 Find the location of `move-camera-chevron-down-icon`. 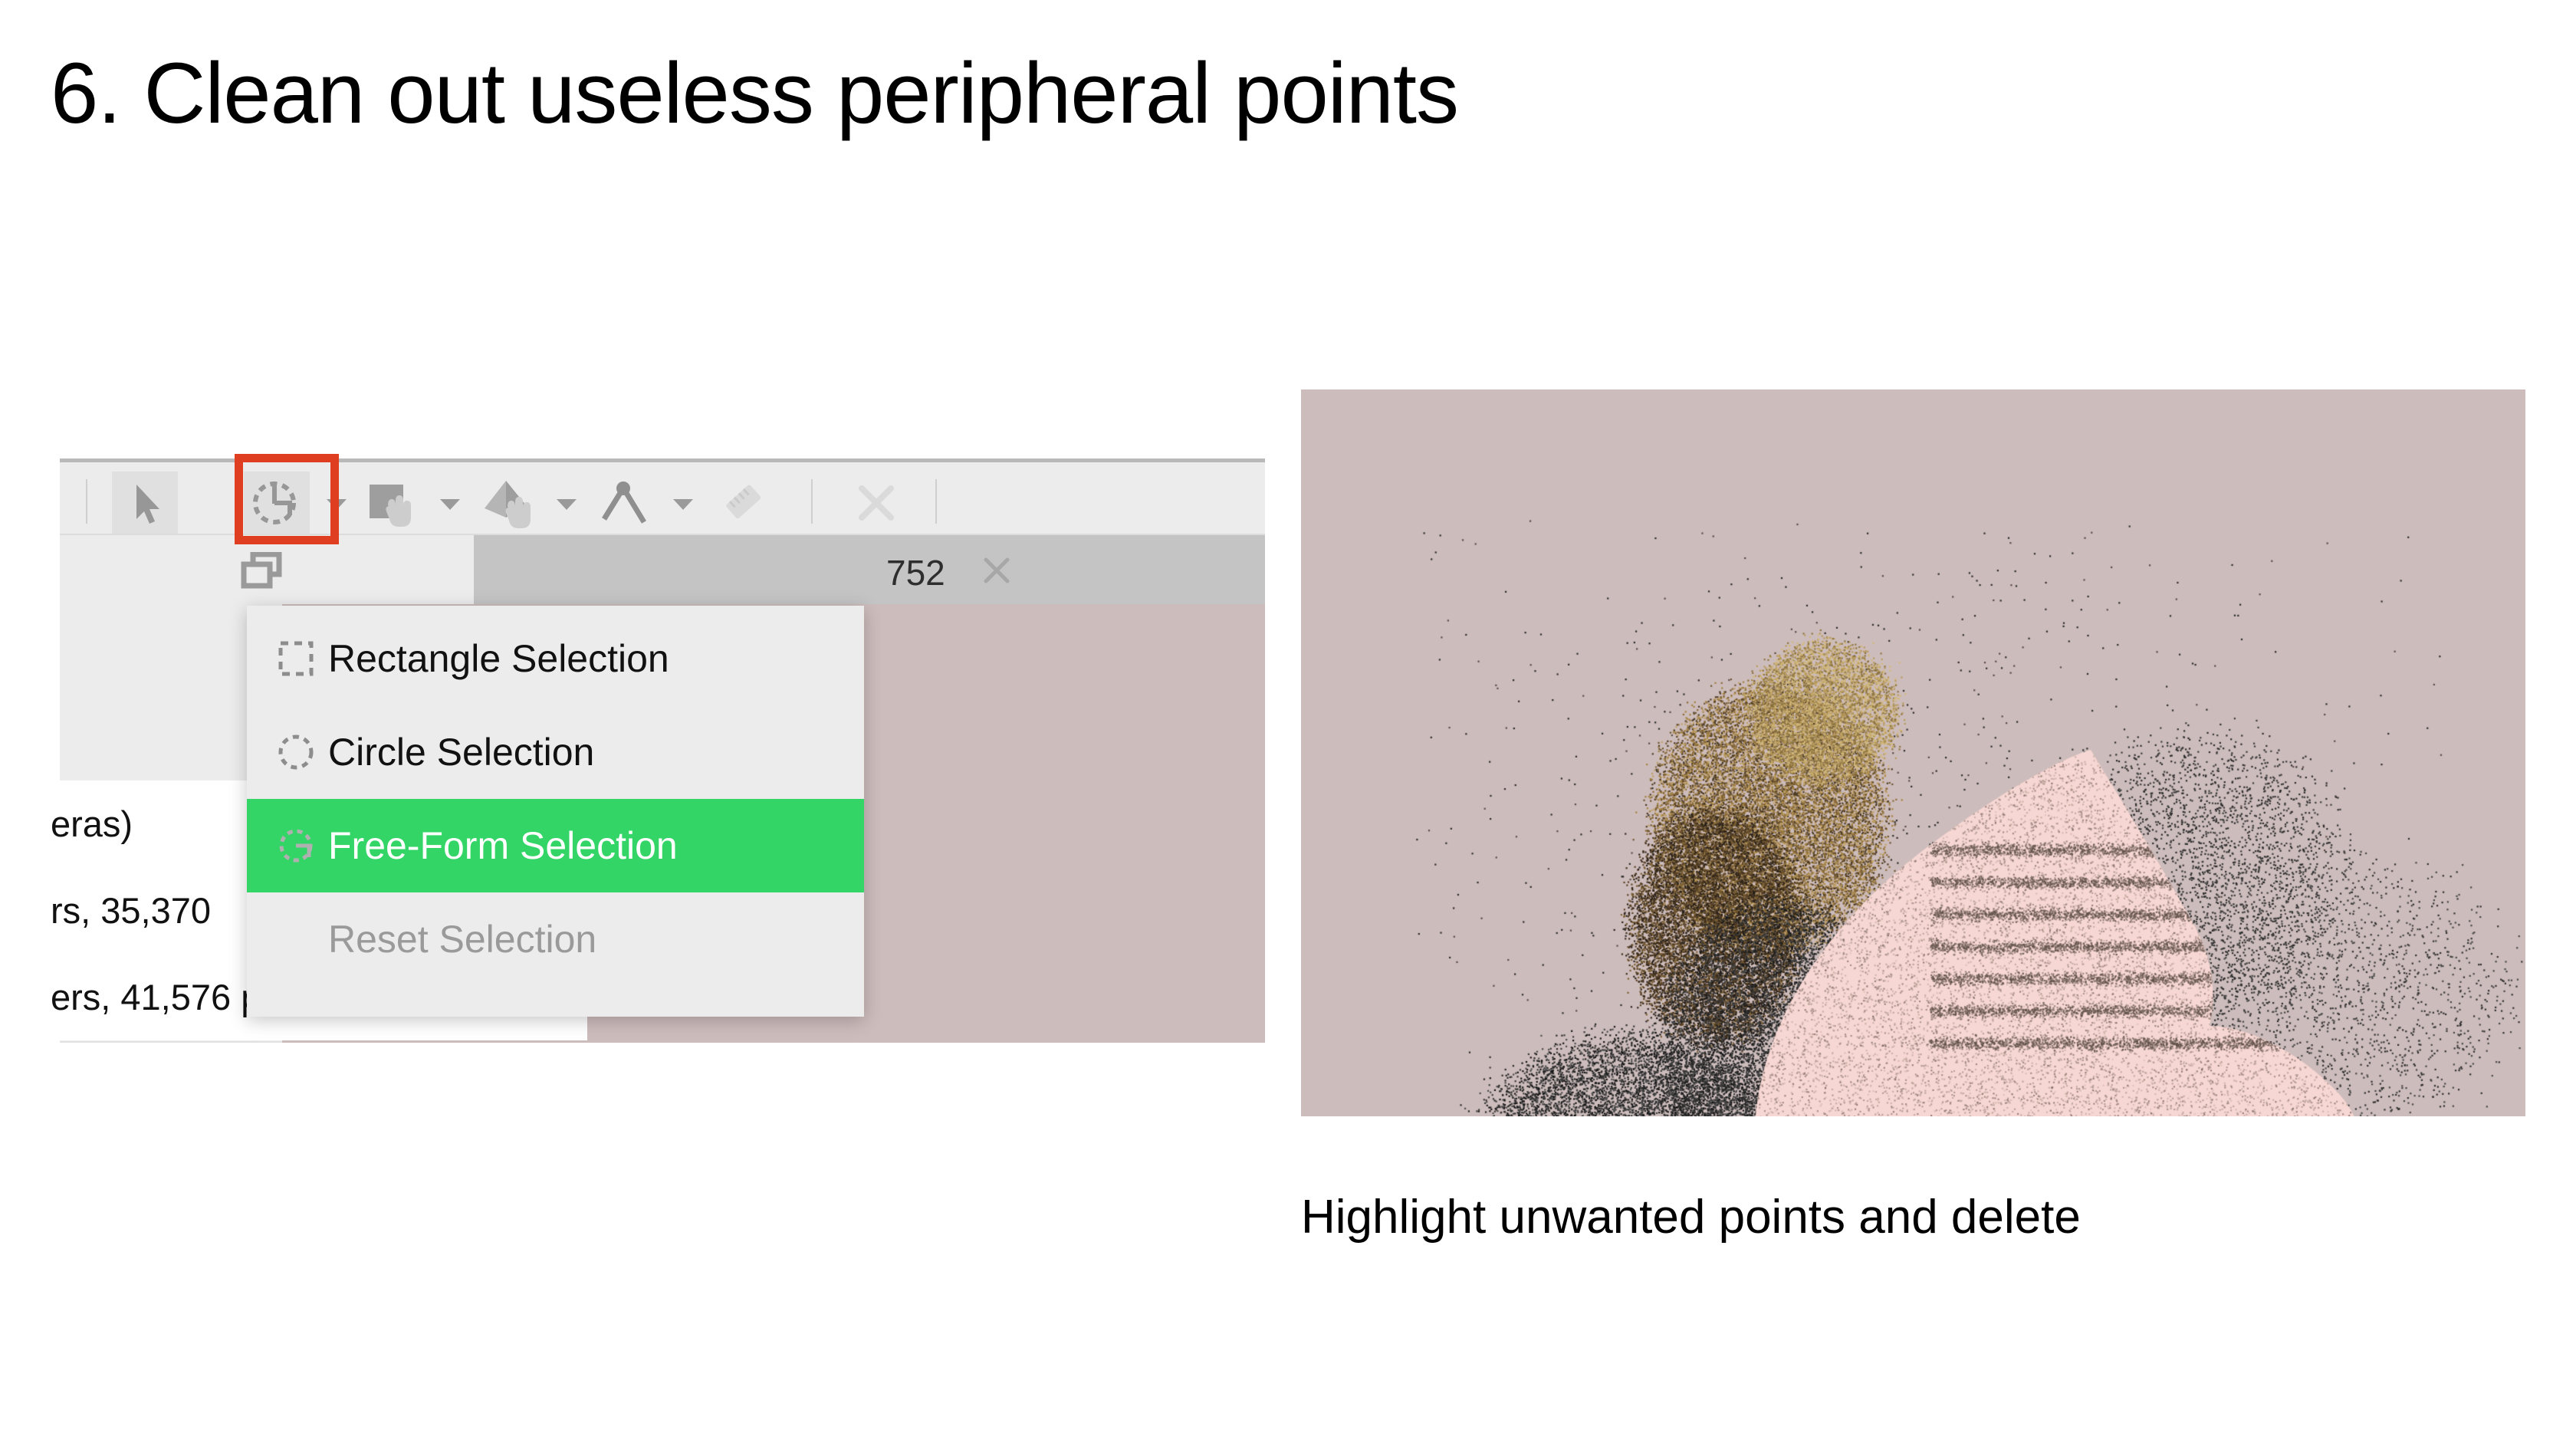

move-camera-chevron-down-icon is located at coordinates (567, 504).